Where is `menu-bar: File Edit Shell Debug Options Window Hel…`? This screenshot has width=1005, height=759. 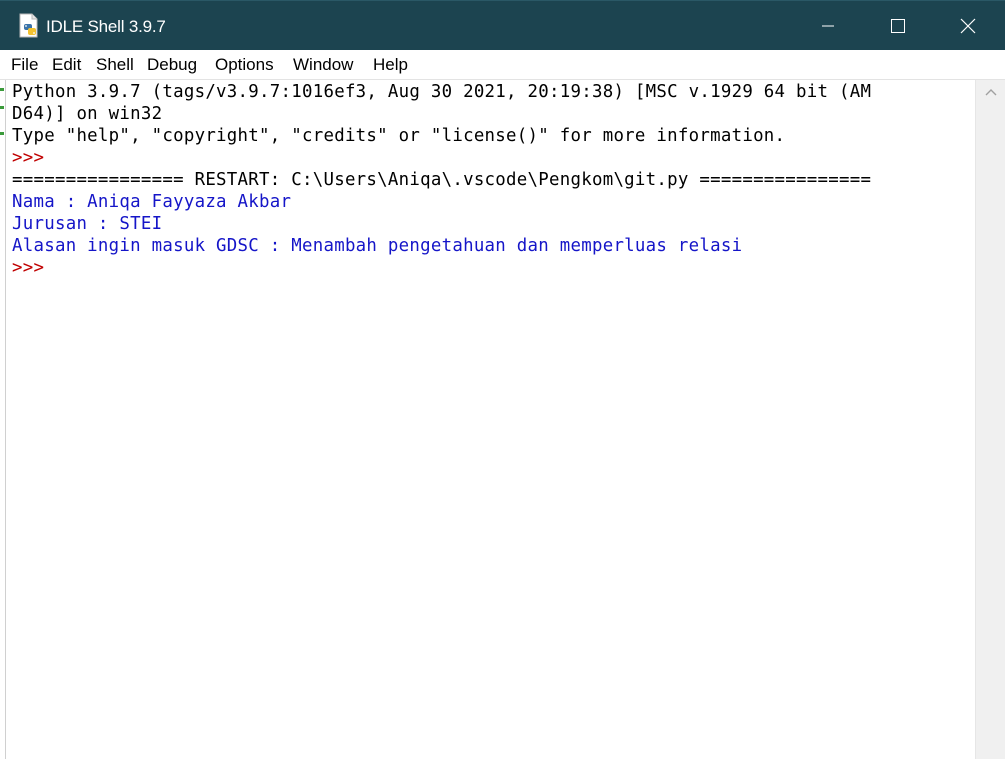
menu-bar: File Edit Shell Debug Options Window Hel… is located at coordinates (502, 65).